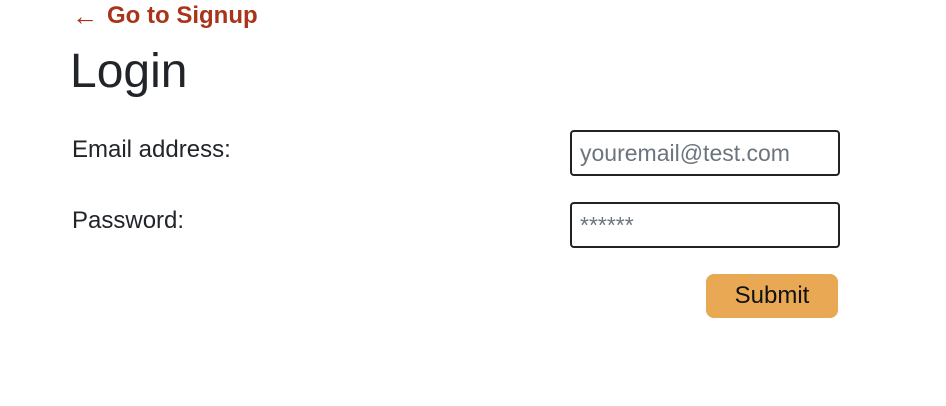  I want to click on left-arrow-icon: ←, so click(85, 16).